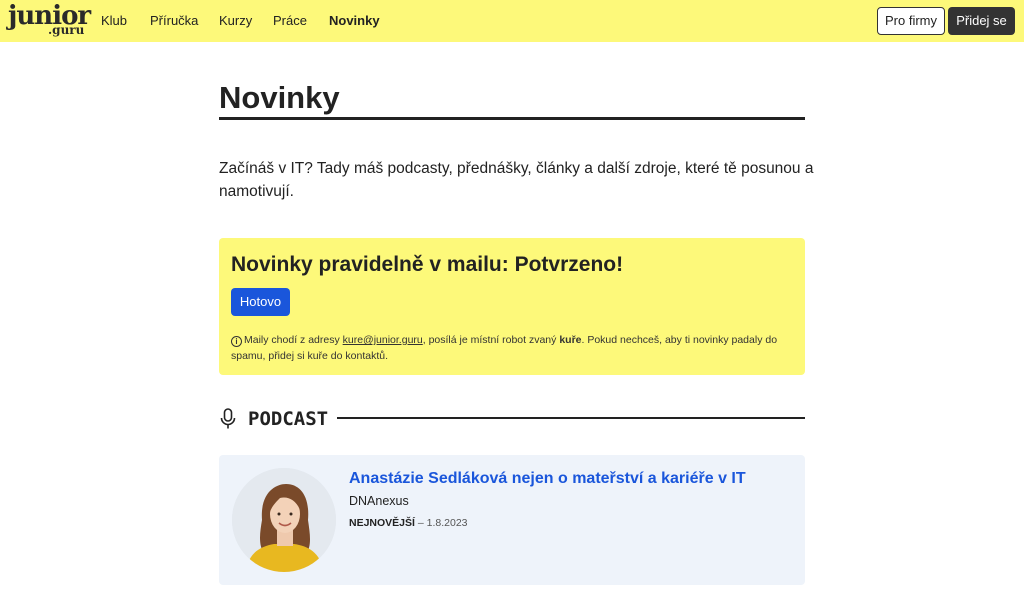 The width and height of the screenshot is (1024, 597). What do you see at coordinates (427, 264) in the screenshot?
I see `newsletter-heading: Novinky pravidelně v mailu: Potvrzeno!` at bounding box center [427, 264].